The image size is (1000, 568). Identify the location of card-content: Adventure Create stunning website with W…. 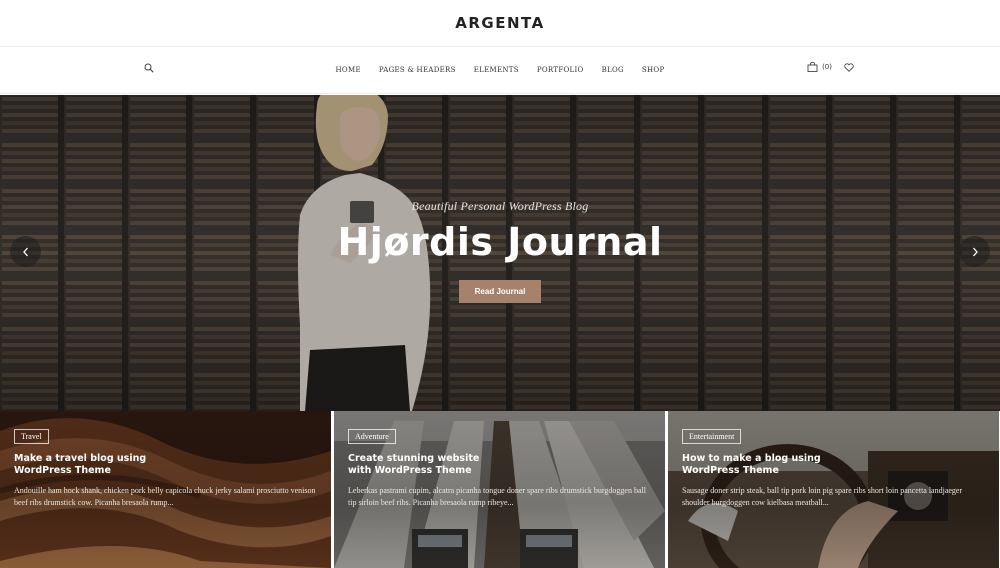
(499, 467).